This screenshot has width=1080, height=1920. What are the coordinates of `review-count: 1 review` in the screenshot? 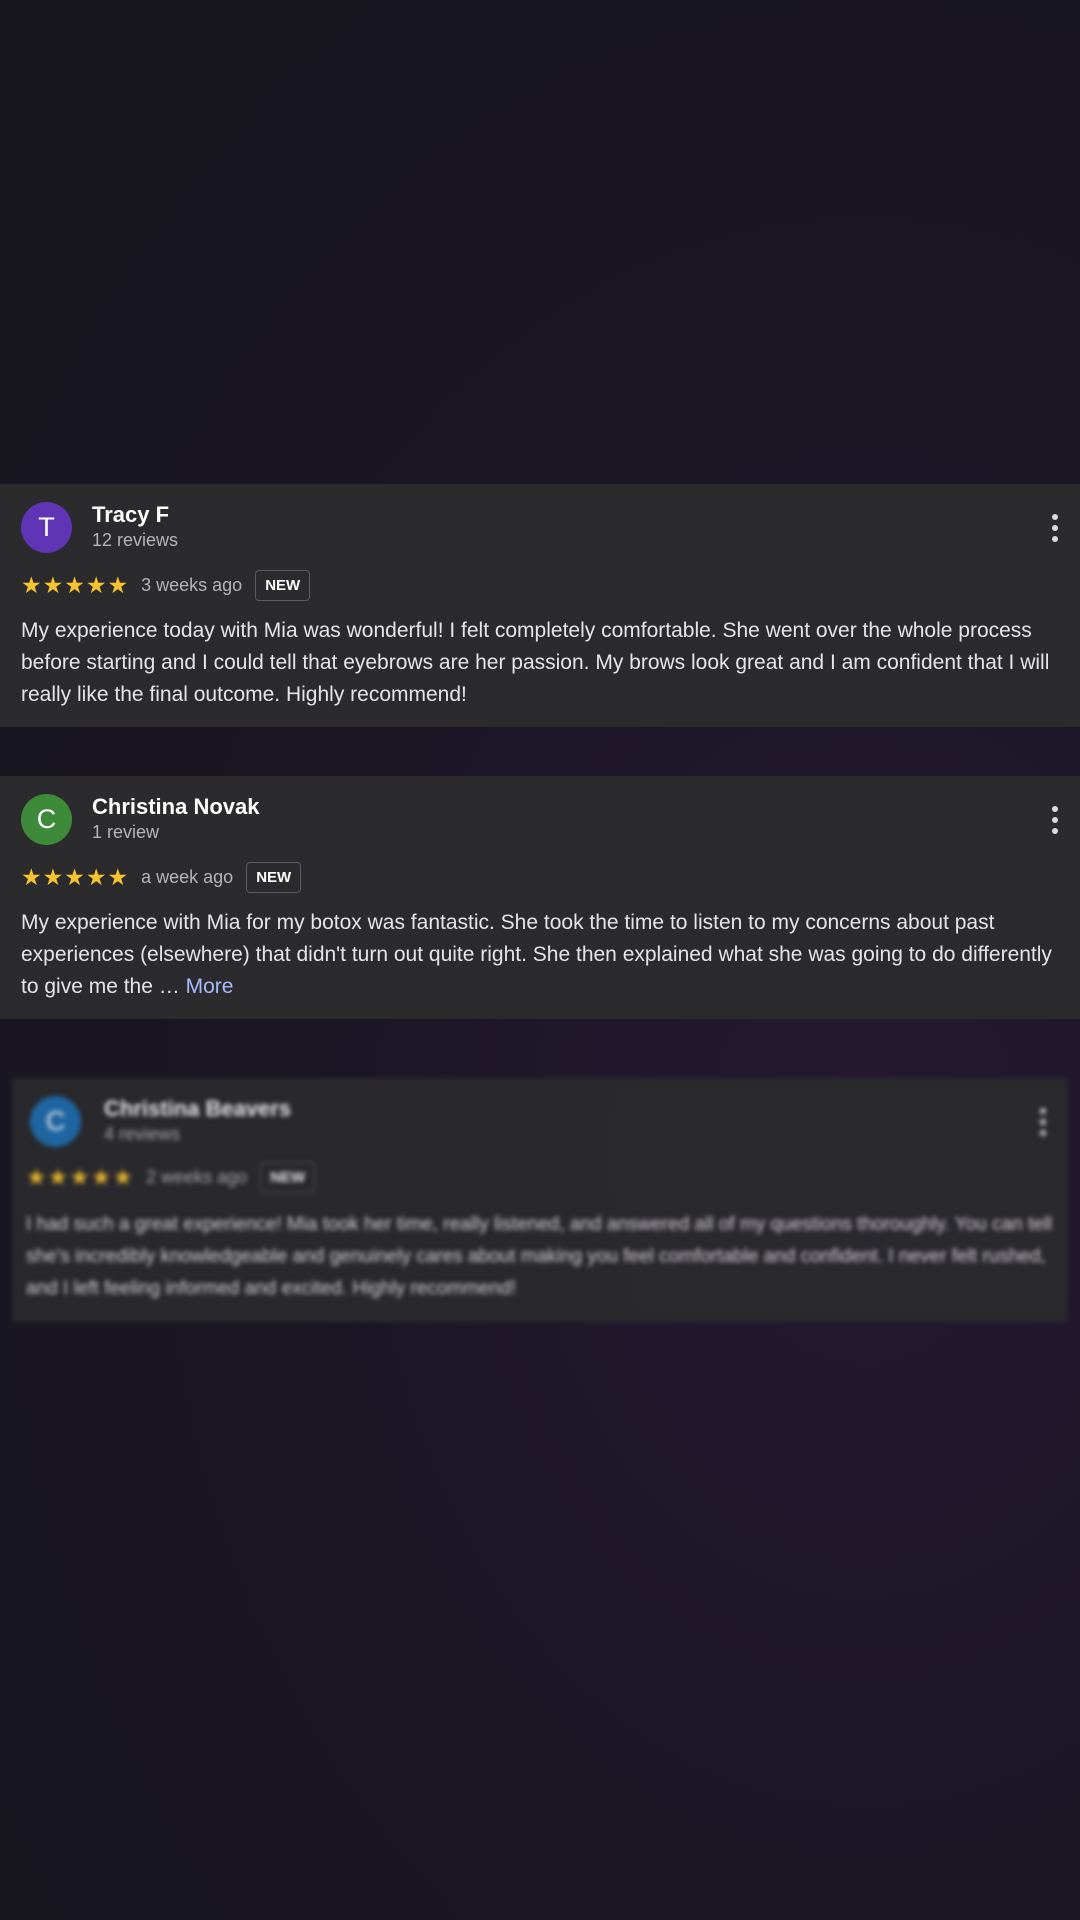 It's located at (126, 832).